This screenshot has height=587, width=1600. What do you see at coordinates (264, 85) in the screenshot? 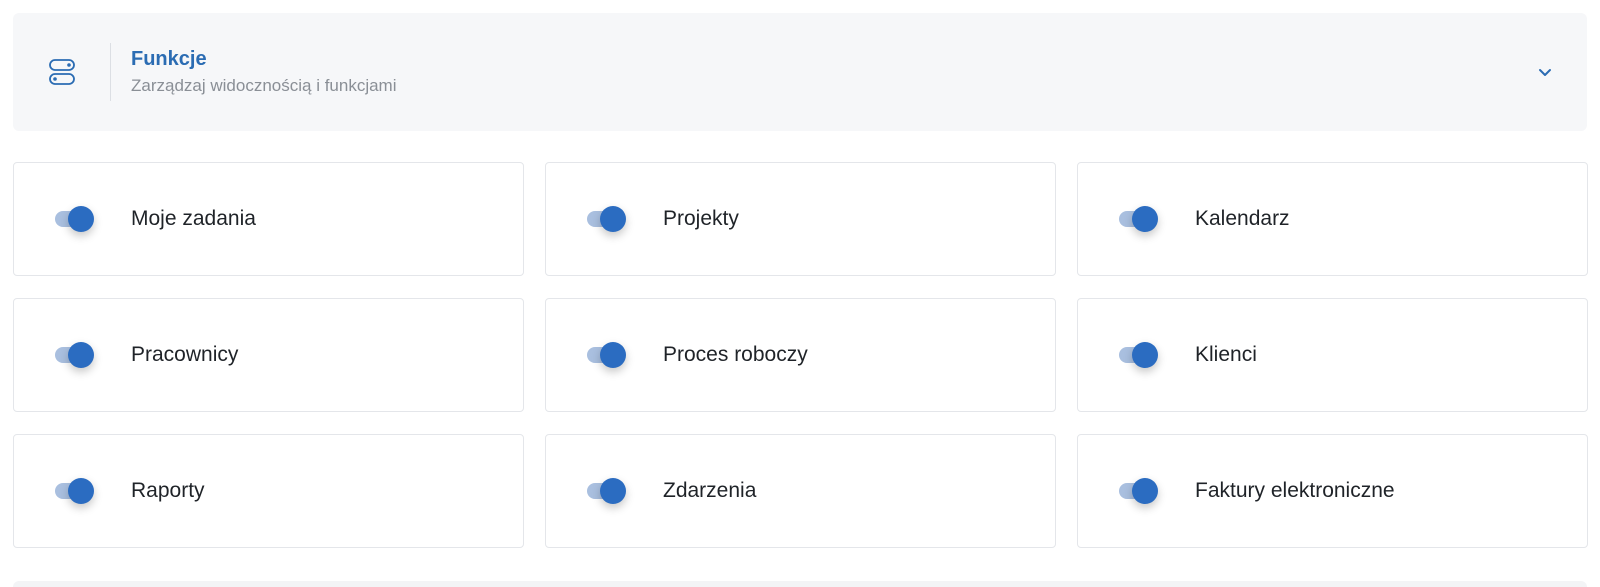
I see `section-subtitle: Zarządzaj widocznością i funkcjami` at bounding box center [264, 85].